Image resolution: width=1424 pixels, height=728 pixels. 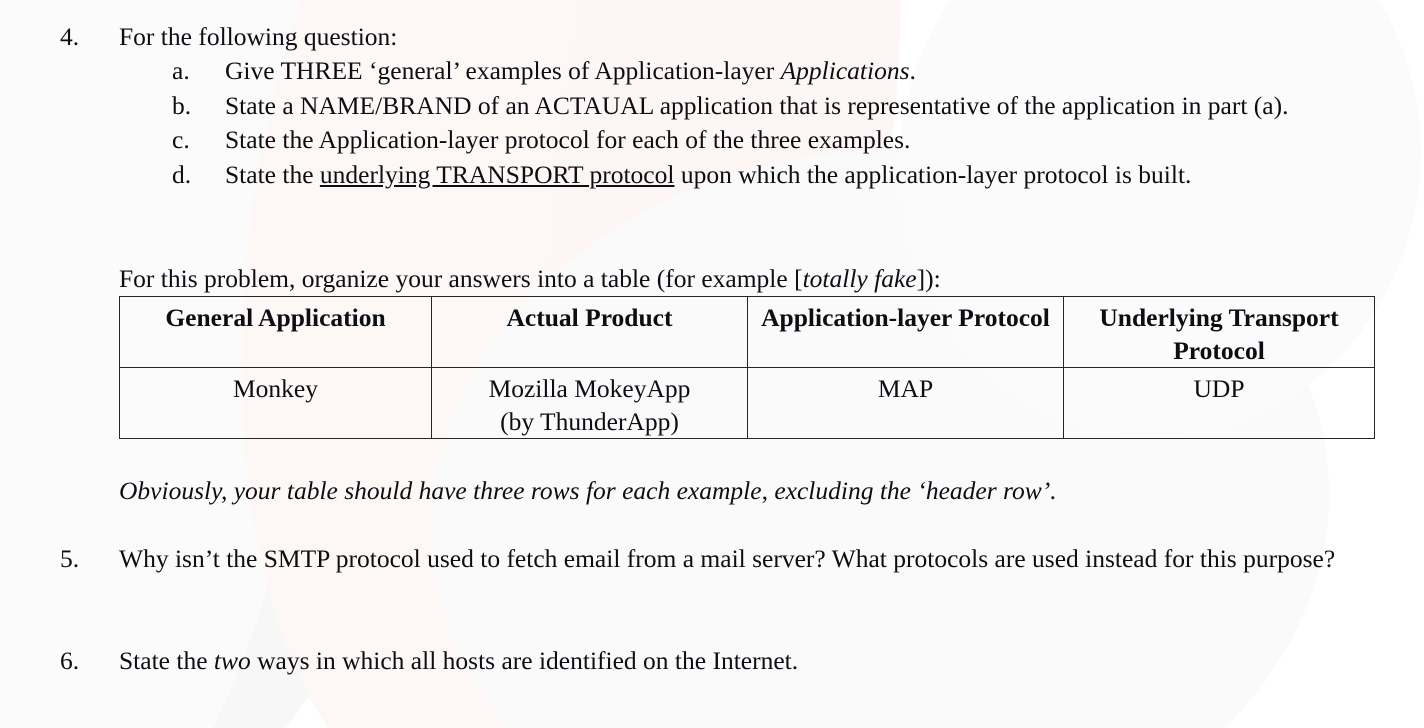 I want to click on table-cell-general-application: Monkey, so click(x=275, y=403).